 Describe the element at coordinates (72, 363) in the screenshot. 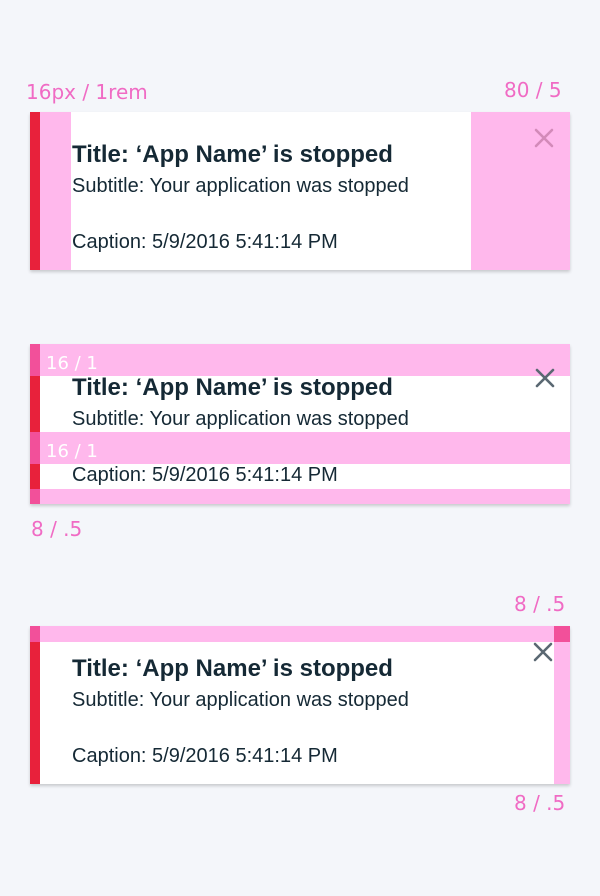

I see `top-spacing-label: 16 / 1` at that location.